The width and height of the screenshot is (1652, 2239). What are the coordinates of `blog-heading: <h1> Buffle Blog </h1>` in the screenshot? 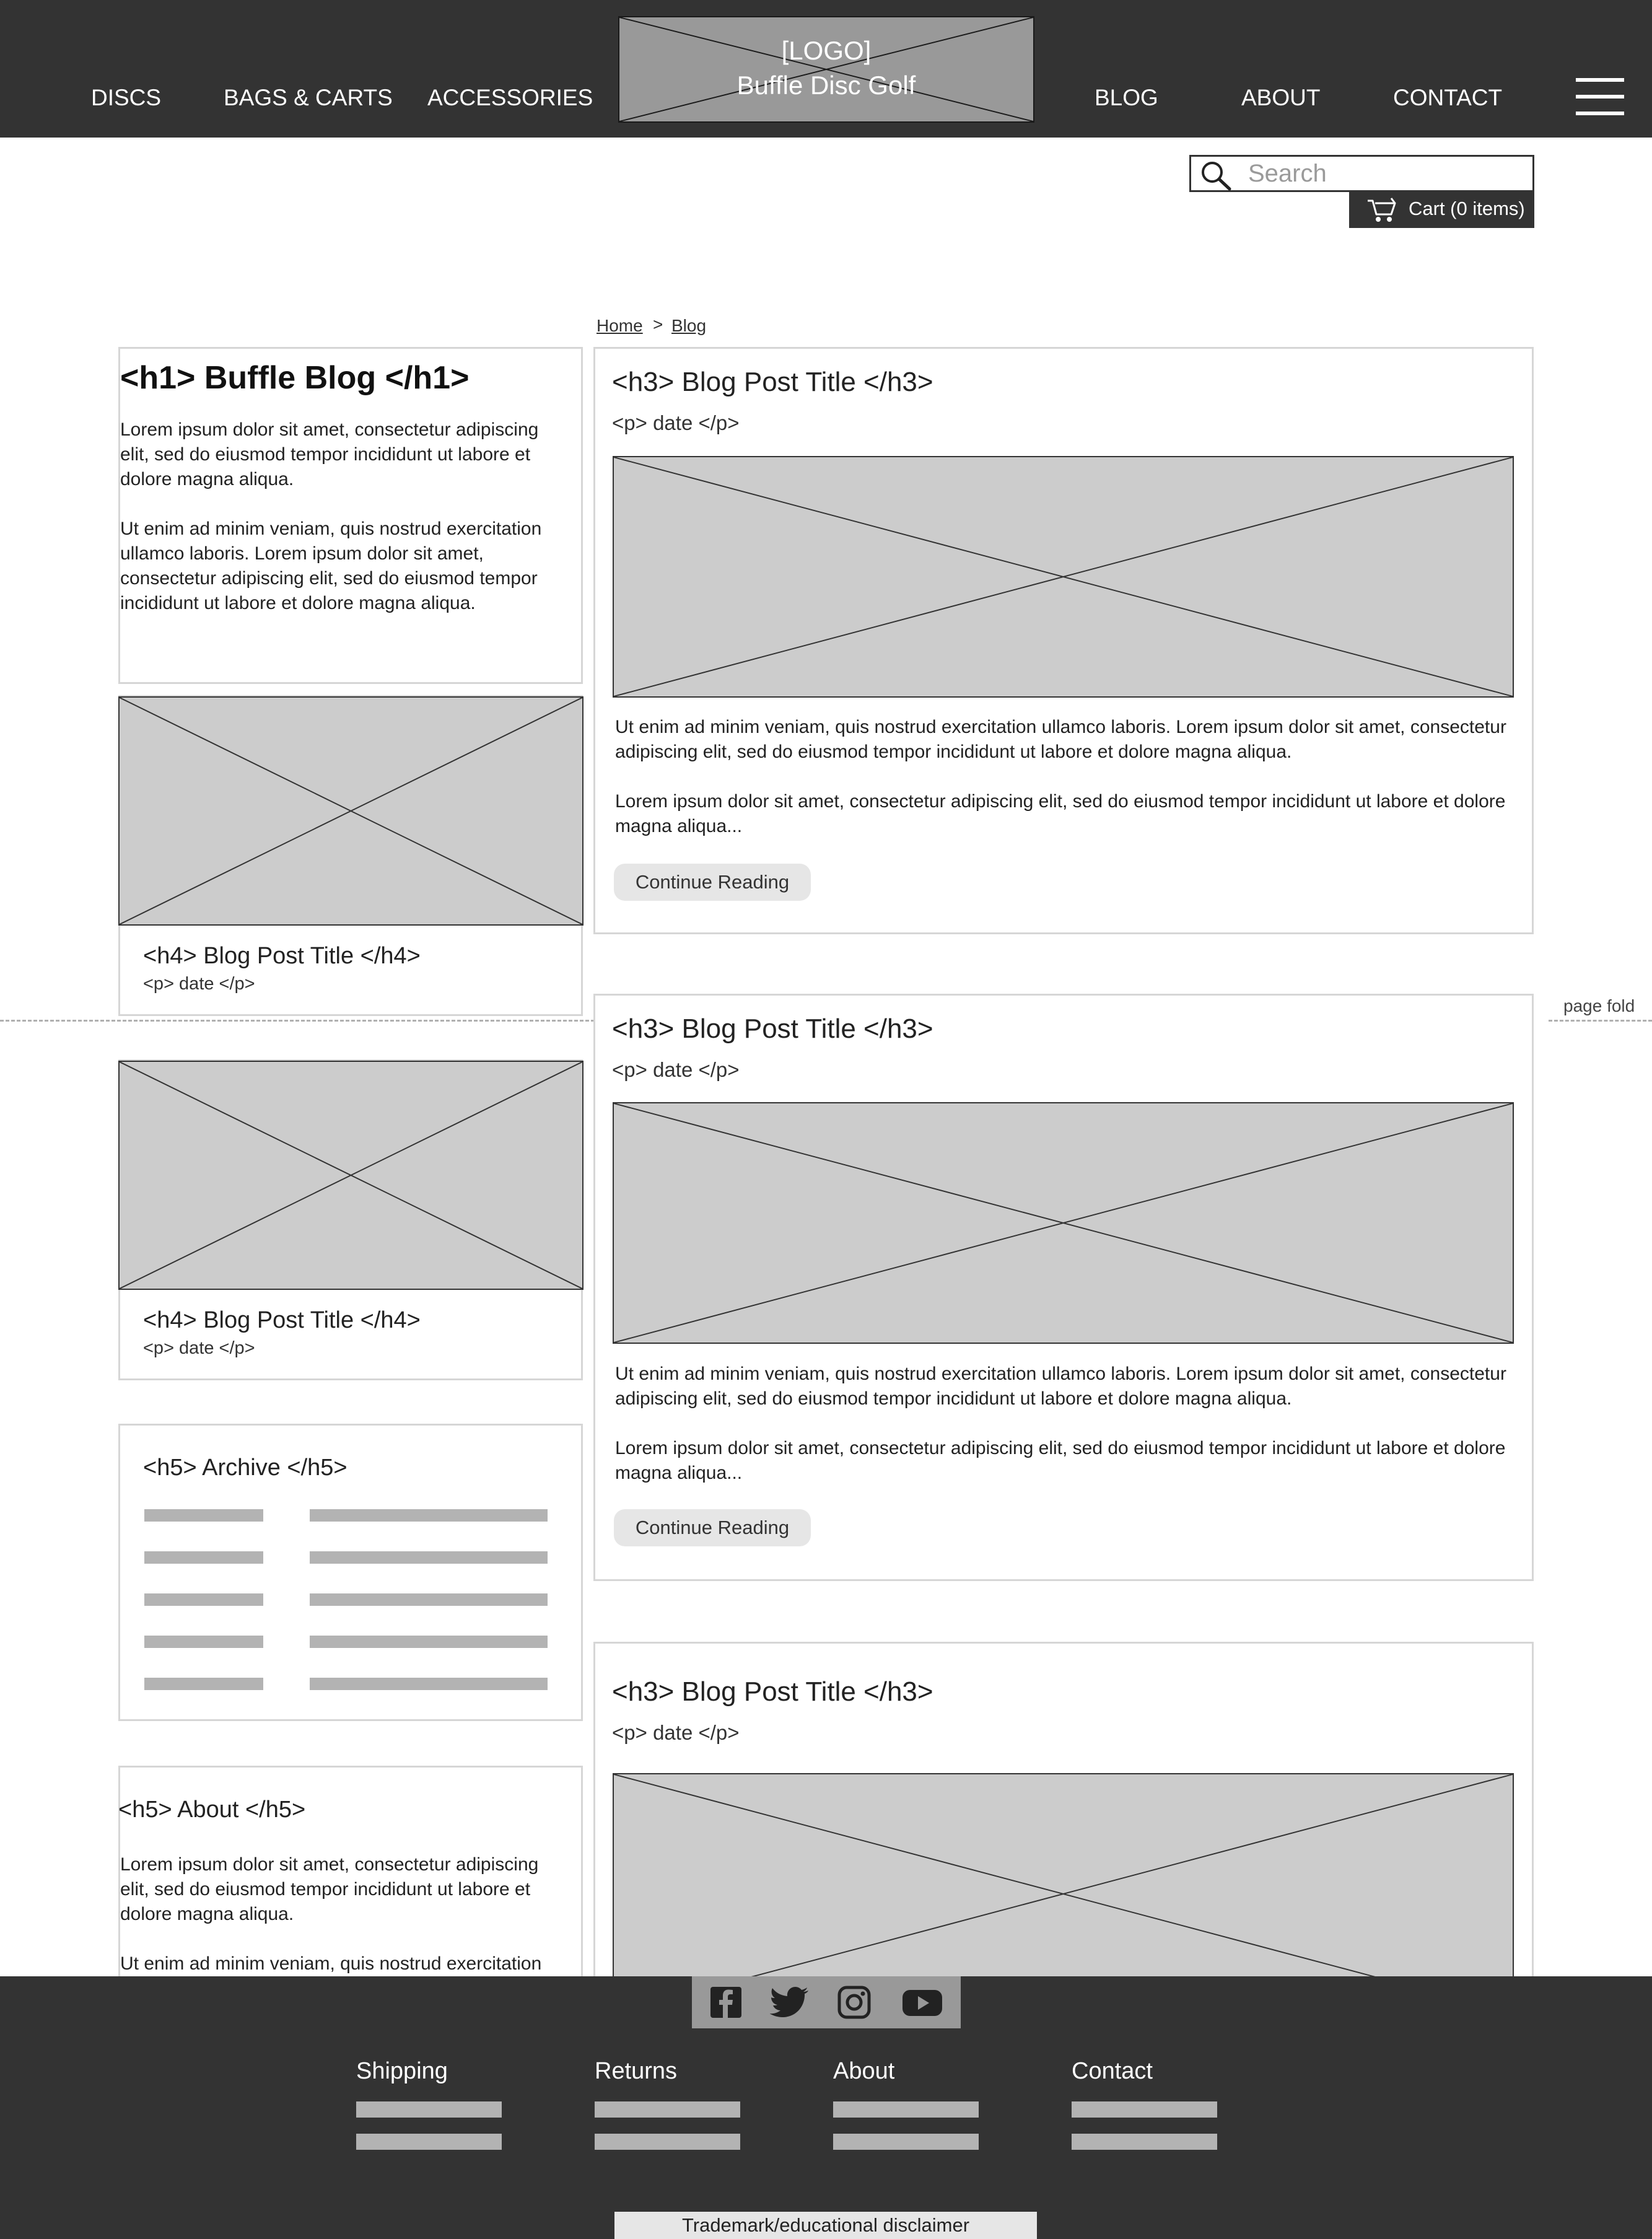 It's located at (295, 378).